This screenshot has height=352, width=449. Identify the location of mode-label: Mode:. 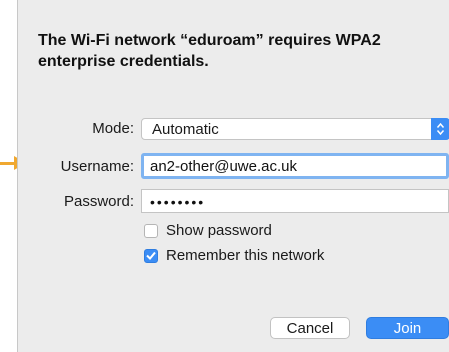
(113, 128).